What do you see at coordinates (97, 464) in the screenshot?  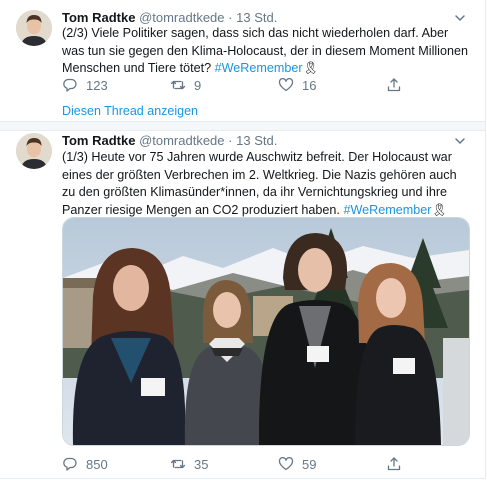 I see `reply-count: 850` at bounding box center [97, 464].